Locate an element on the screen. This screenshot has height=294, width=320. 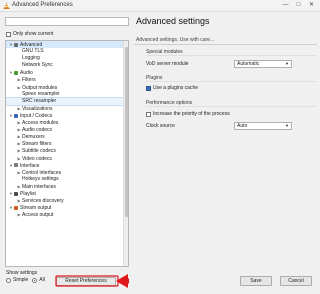
tree-item-label: Network Sync is located at coordinates (37, 65).